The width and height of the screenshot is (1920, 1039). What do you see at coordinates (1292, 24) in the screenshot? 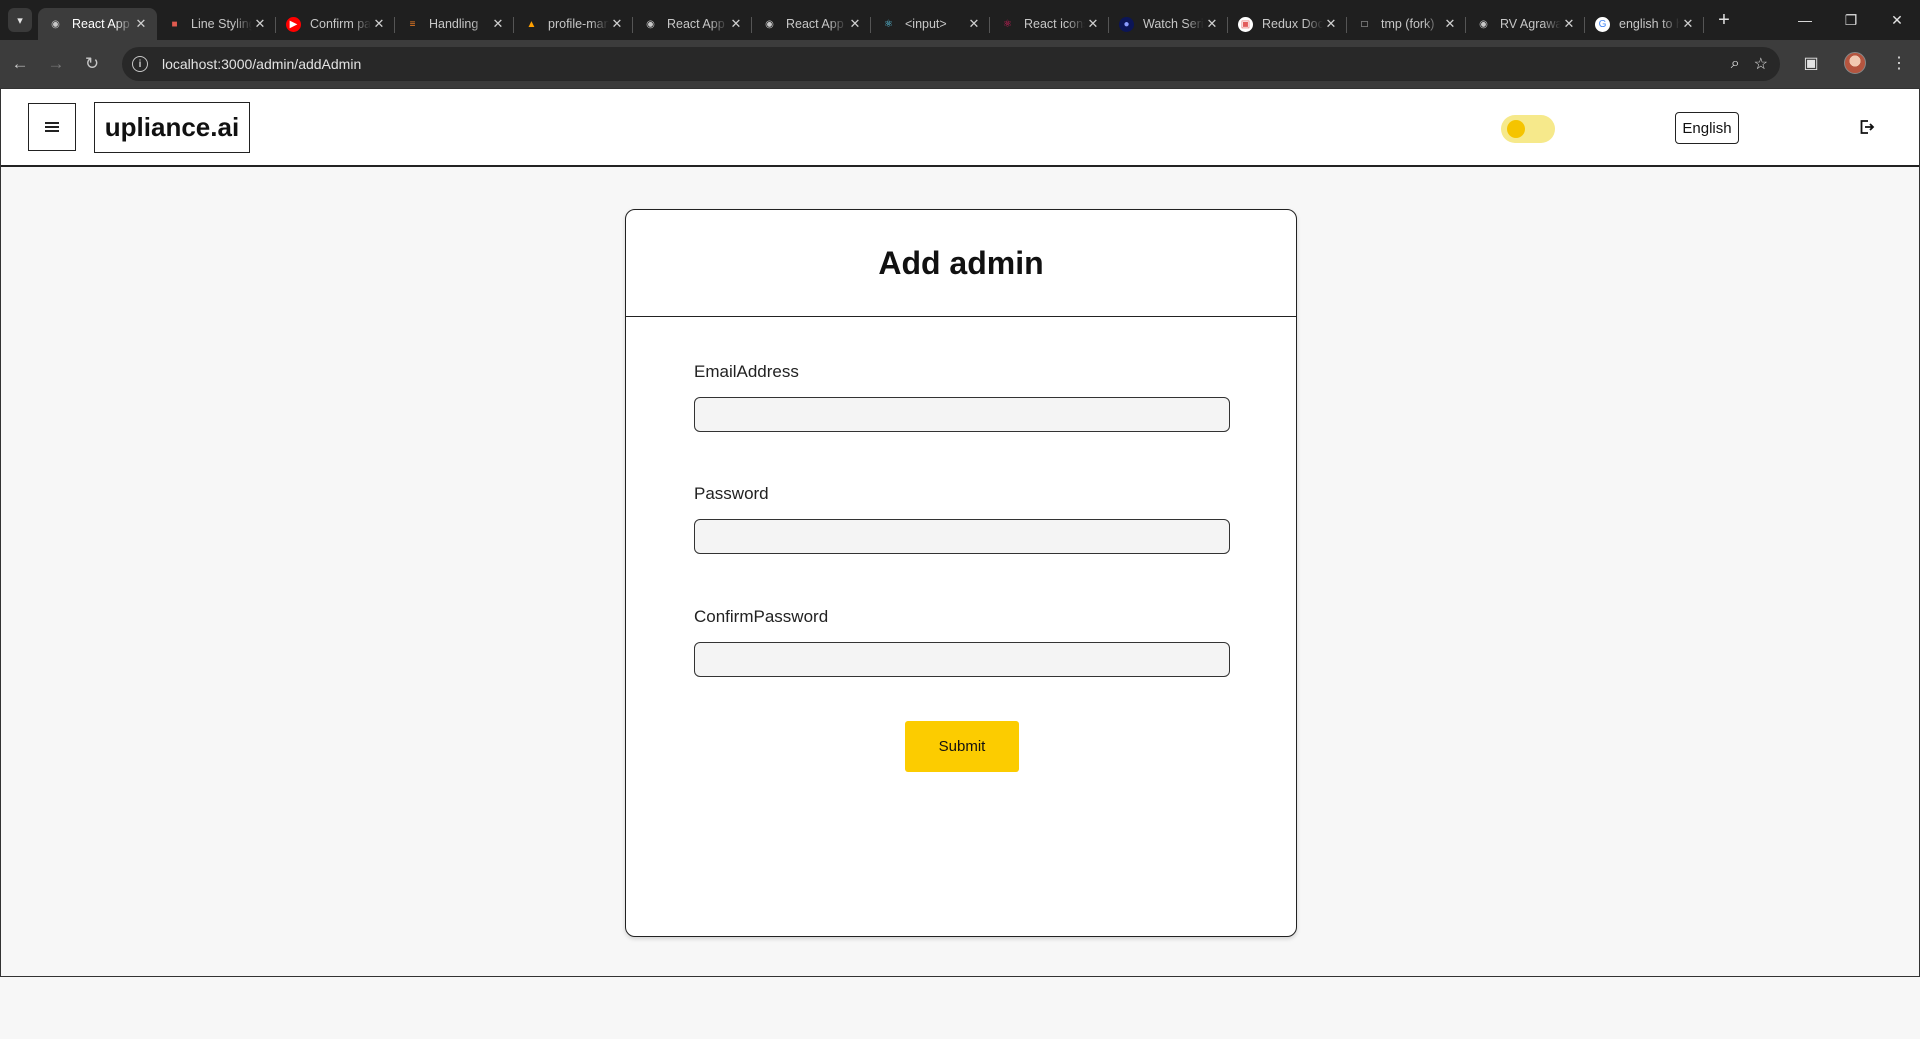
I see `tab-title: Redux Docs` at bounding box center [1292, 24].